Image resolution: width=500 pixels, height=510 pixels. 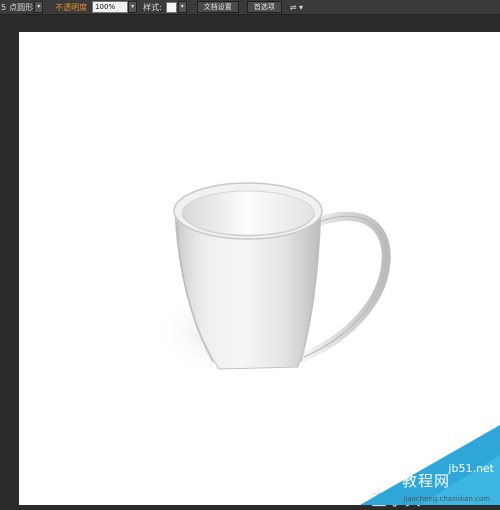 What do you see at coordinates (471, 468) in the screenshot?
I see `watermark-site: jb51.net` at bounding box center [471, 468].